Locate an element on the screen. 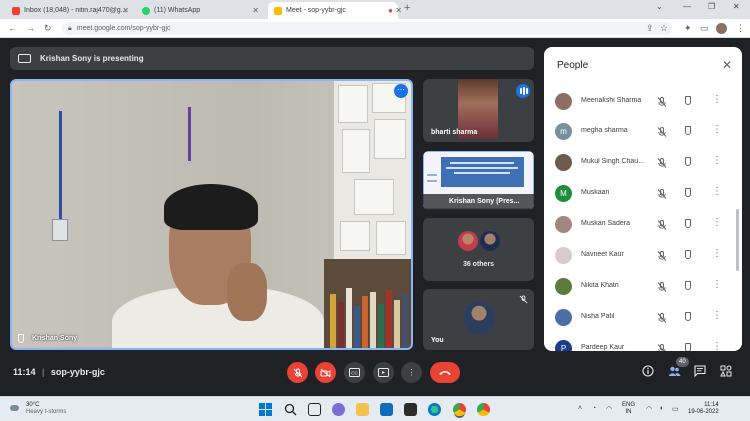 This screenshot has width=750, height=421. tab-gmail: Inbox (18,048) - nitin.raj470@g... ✕ is located at coordinates (70, 10).